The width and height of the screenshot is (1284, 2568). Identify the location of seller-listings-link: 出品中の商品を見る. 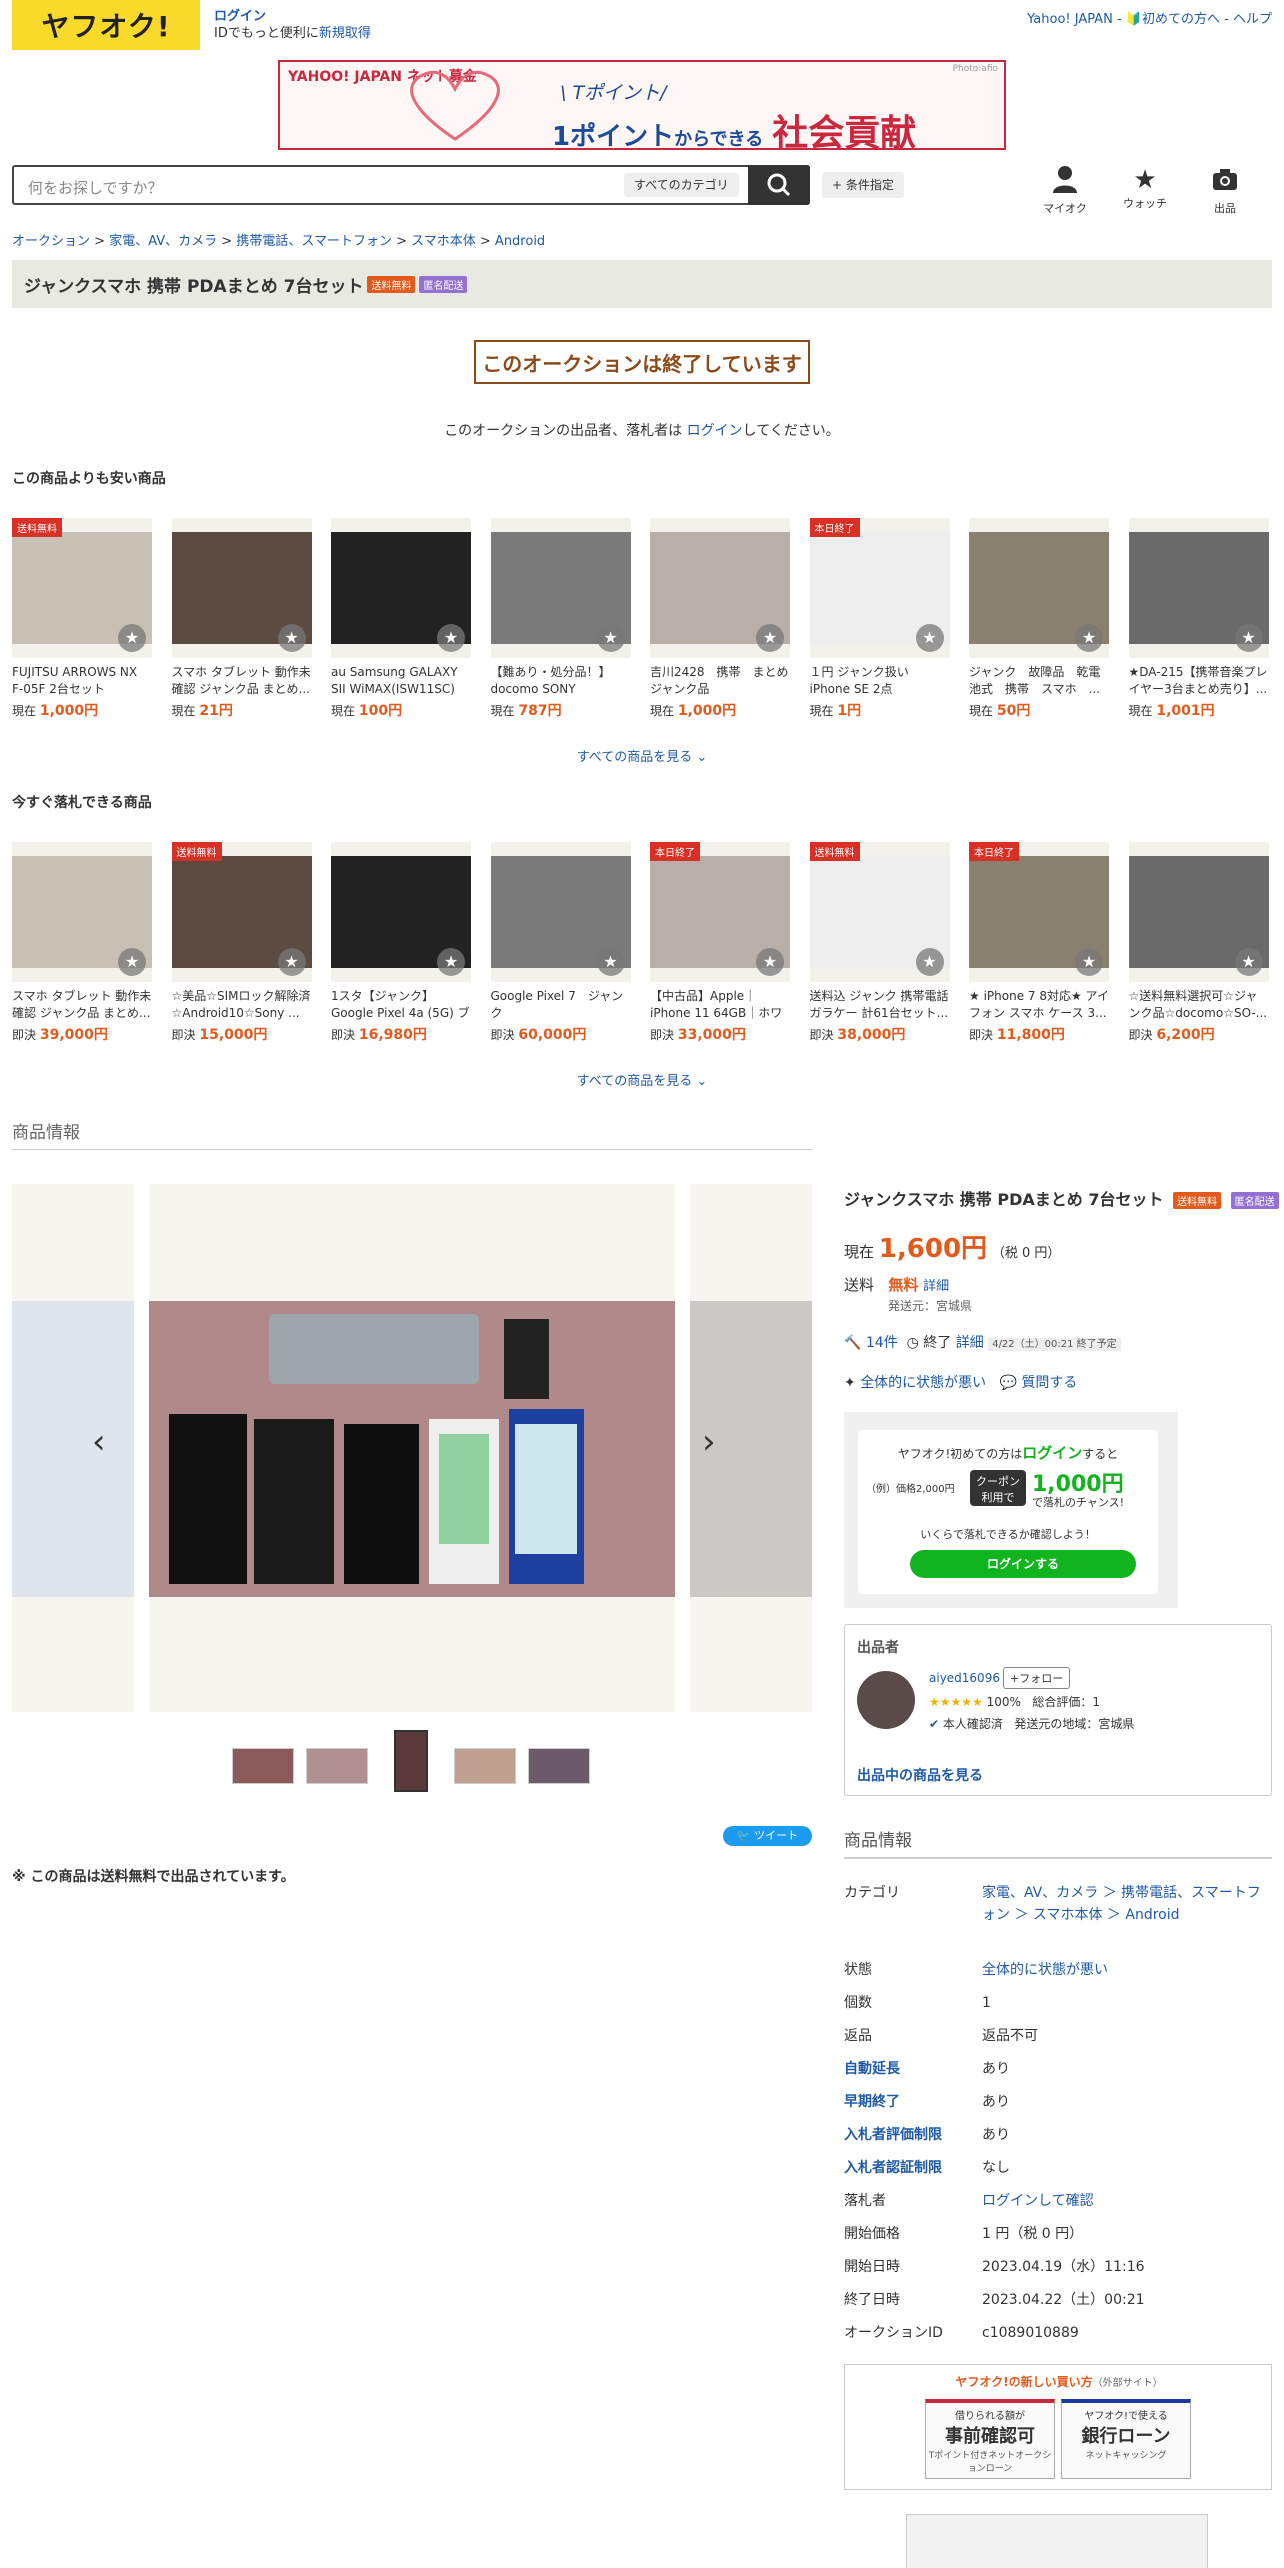
(920, 1775).